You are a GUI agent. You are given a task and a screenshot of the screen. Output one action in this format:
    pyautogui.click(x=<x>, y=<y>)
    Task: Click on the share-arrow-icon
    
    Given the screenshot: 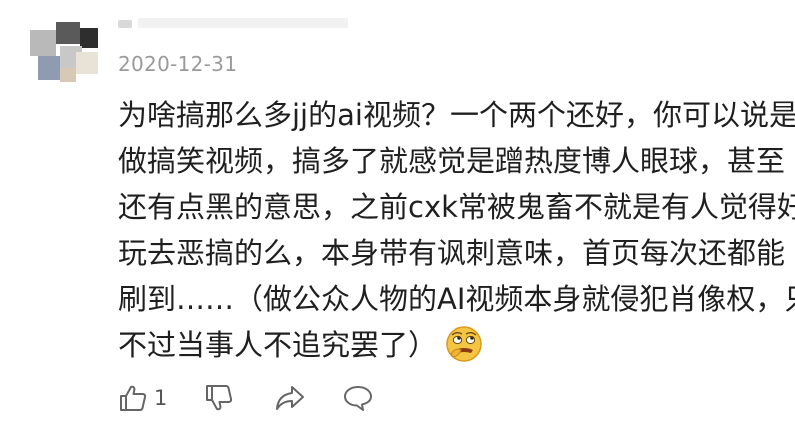 What is the action you would take?
    pyautogui.click(x=290, y=398)
    